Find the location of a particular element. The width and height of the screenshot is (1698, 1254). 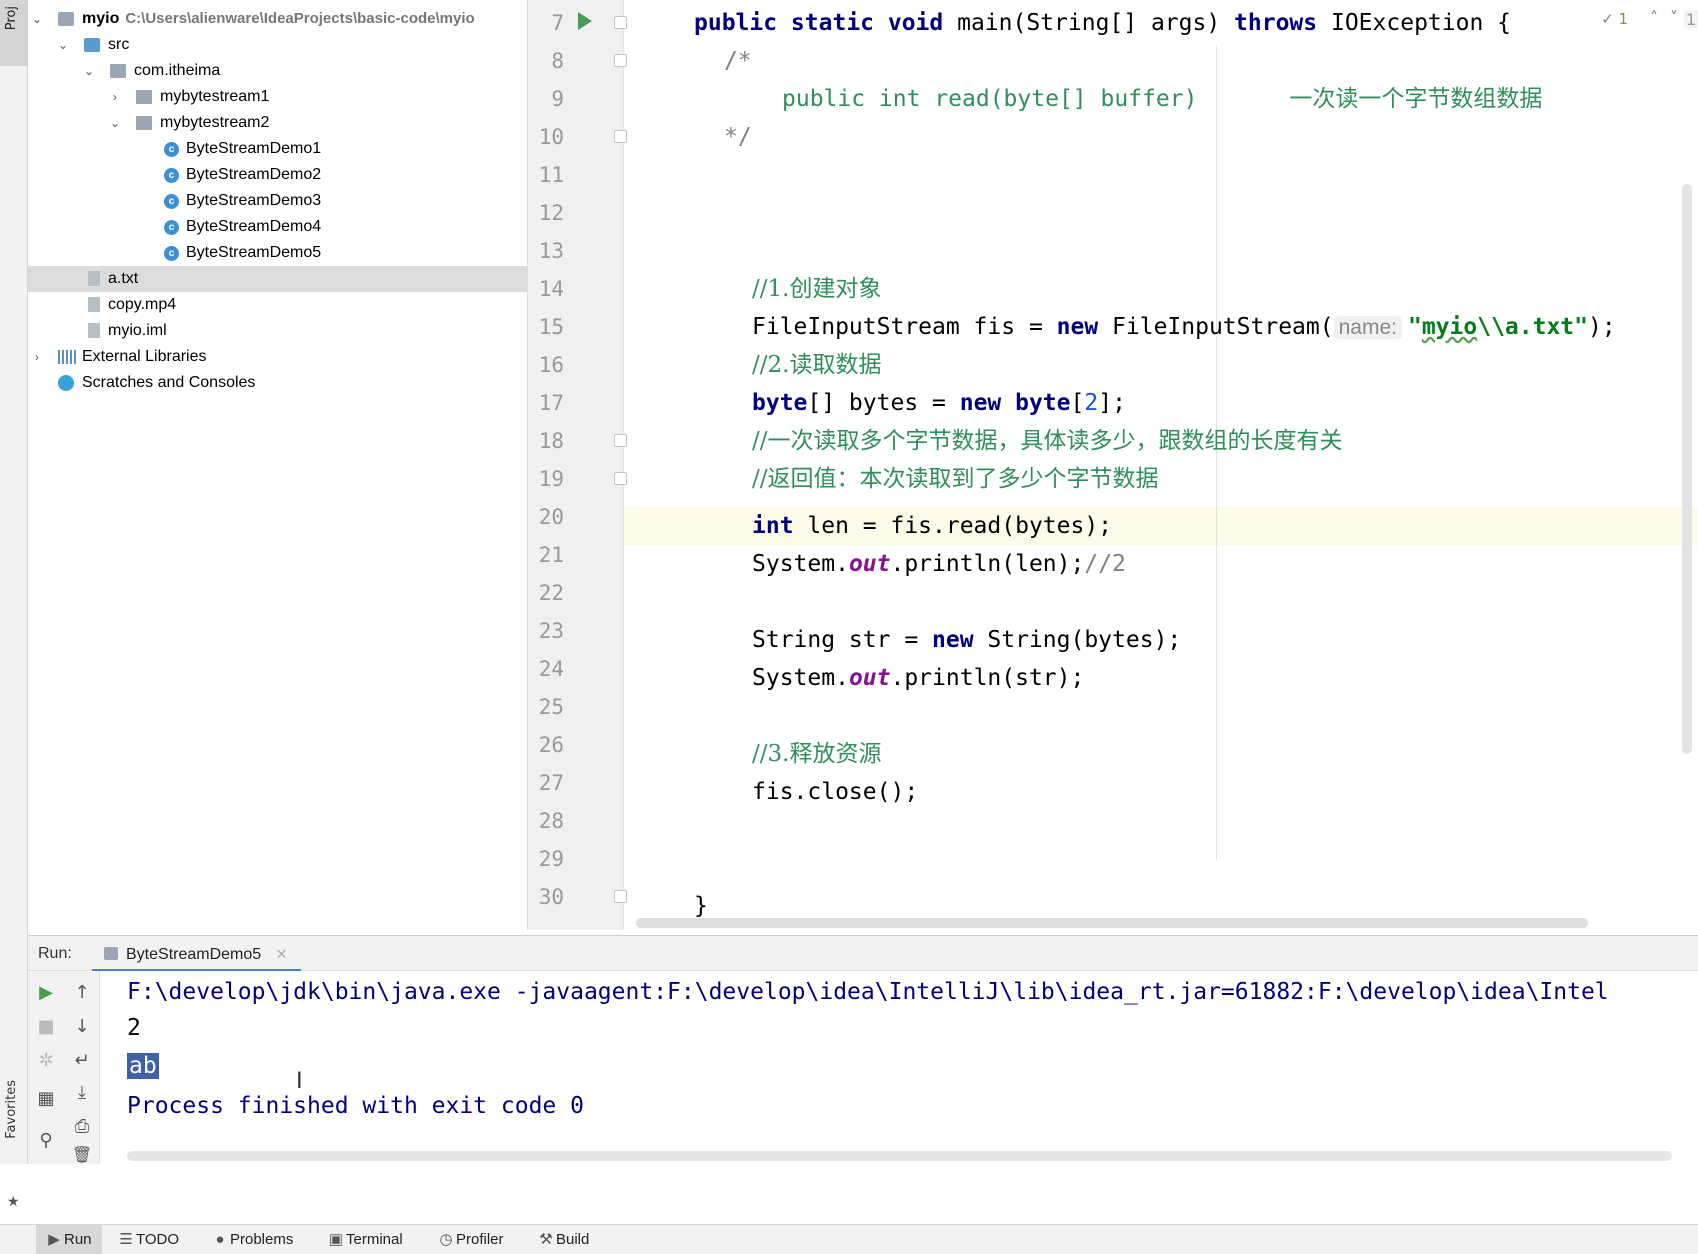

code-line-16: //2.读取数据 is located at coordinates (816, 365).